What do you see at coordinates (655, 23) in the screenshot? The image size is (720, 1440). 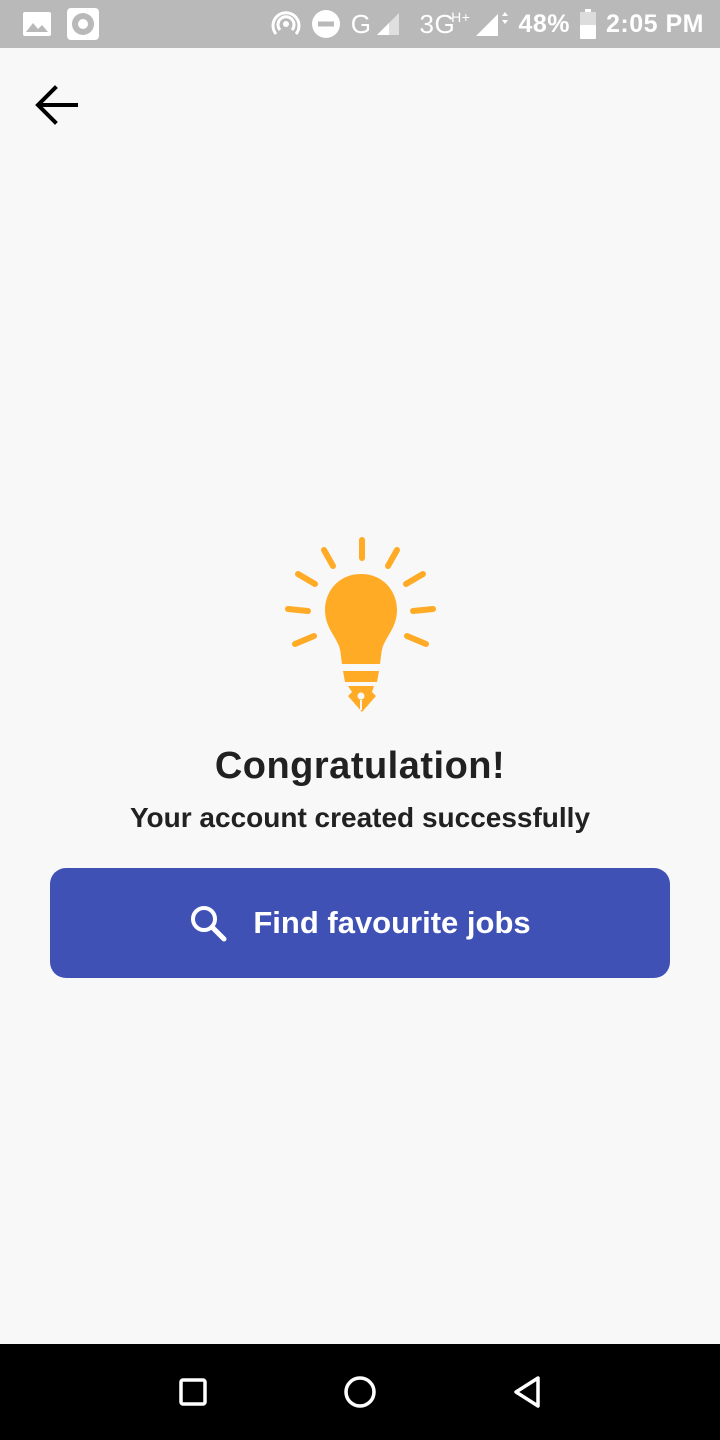 I see `clock: 2:05 PM` at bounding box center [655, 23].